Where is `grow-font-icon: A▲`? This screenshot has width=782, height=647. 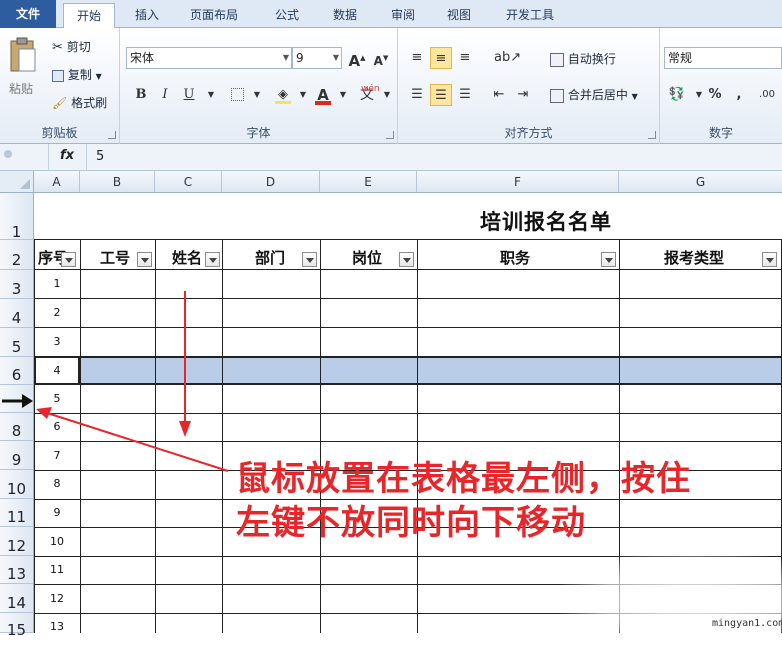 grow-font-icon: A▲ is located at coordinates (357, 58).